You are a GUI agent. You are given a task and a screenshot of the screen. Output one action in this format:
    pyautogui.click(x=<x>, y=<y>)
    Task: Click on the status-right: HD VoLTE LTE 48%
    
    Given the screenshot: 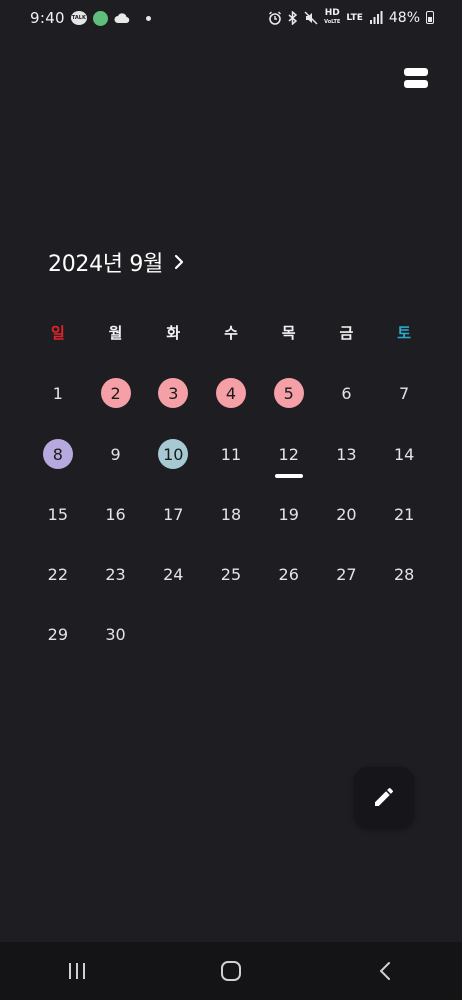 What is the action you would take?
    pyautogui.click(x=351, y=17)
    